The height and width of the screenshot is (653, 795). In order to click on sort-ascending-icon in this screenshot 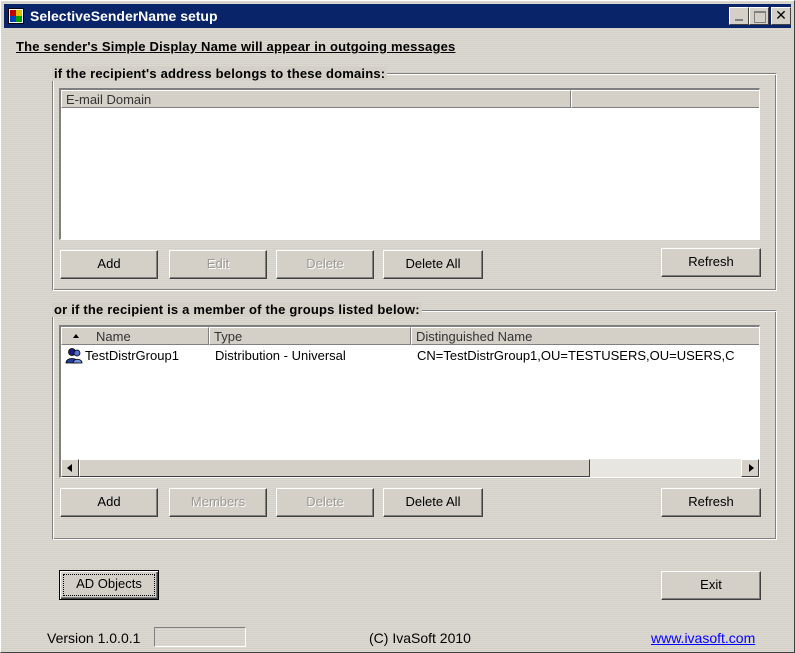, I will do `click(76, 336)`.